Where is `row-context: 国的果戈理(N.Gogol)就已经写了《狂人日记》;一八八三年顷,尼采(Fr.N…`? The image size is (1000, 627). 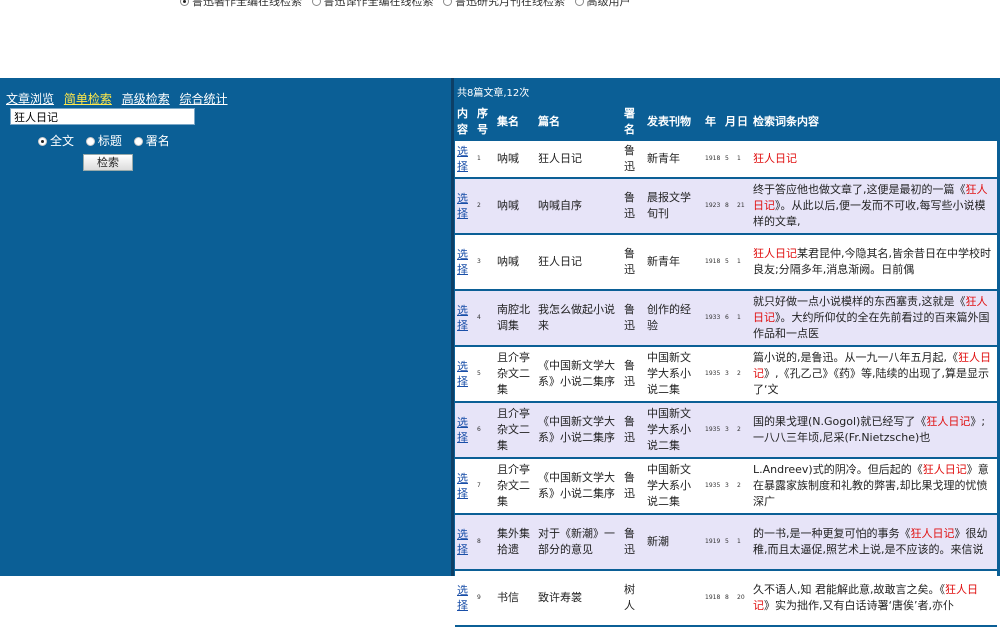 row-context: 国的果戈理(N.Gogol)就已经写了《狂人日记》;一八八三年顷,尼采(Fr.N… is located at coordinates (874, 430).